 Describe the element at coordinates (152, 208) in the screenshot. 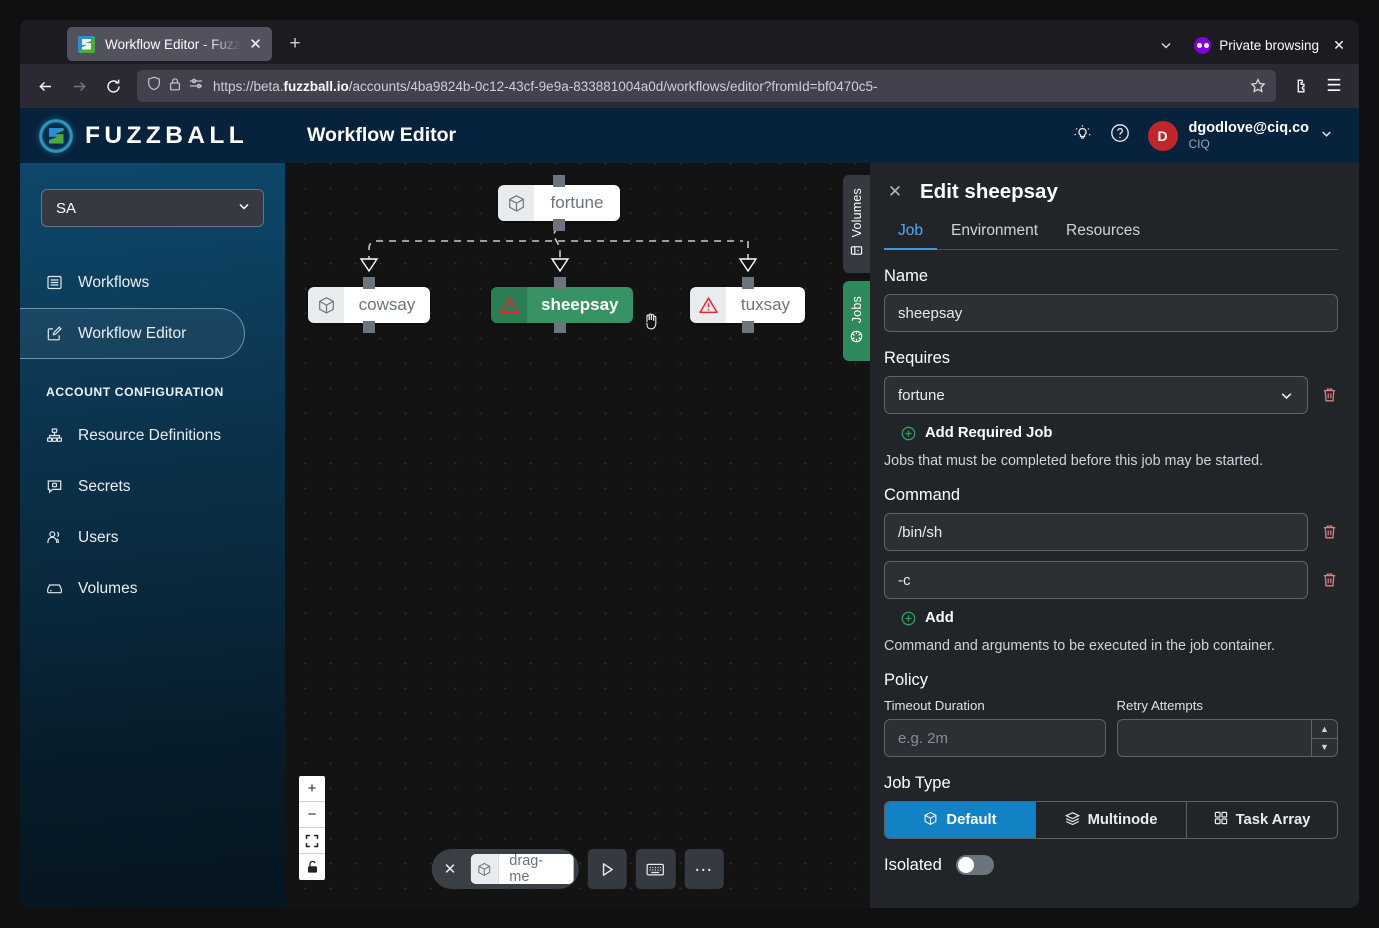

I see `account-selector: SA` at that location.